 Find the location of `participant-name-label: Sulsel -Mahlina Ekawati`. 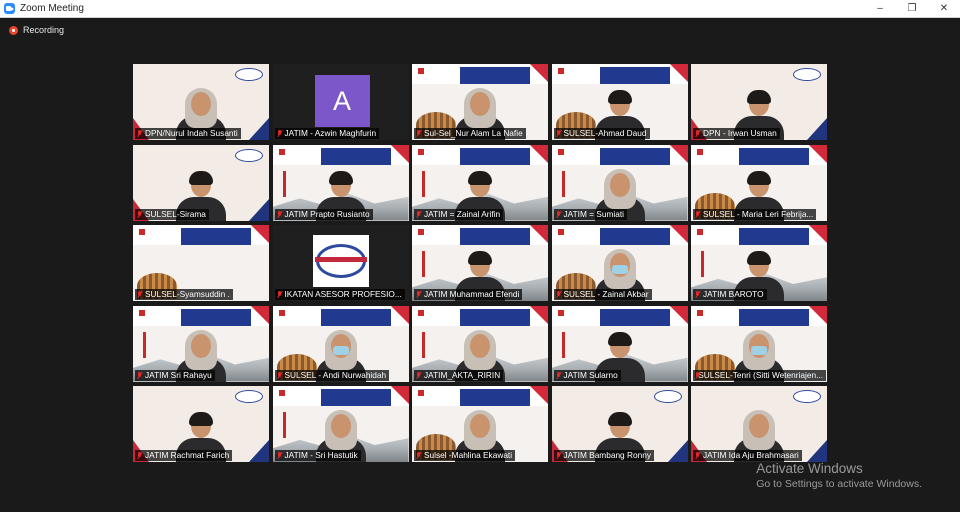

participant-name-label: Sulsel -Mahlina Ekawati is located at coordinates (465, 455).